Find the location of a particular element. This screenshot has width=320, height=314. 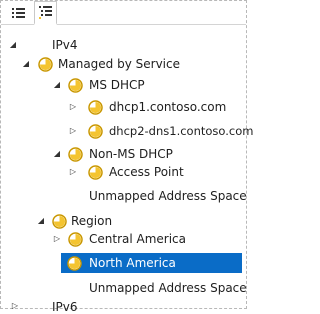

tree-item-central-america: ▷ Central America is located at coordinates (123, 239).